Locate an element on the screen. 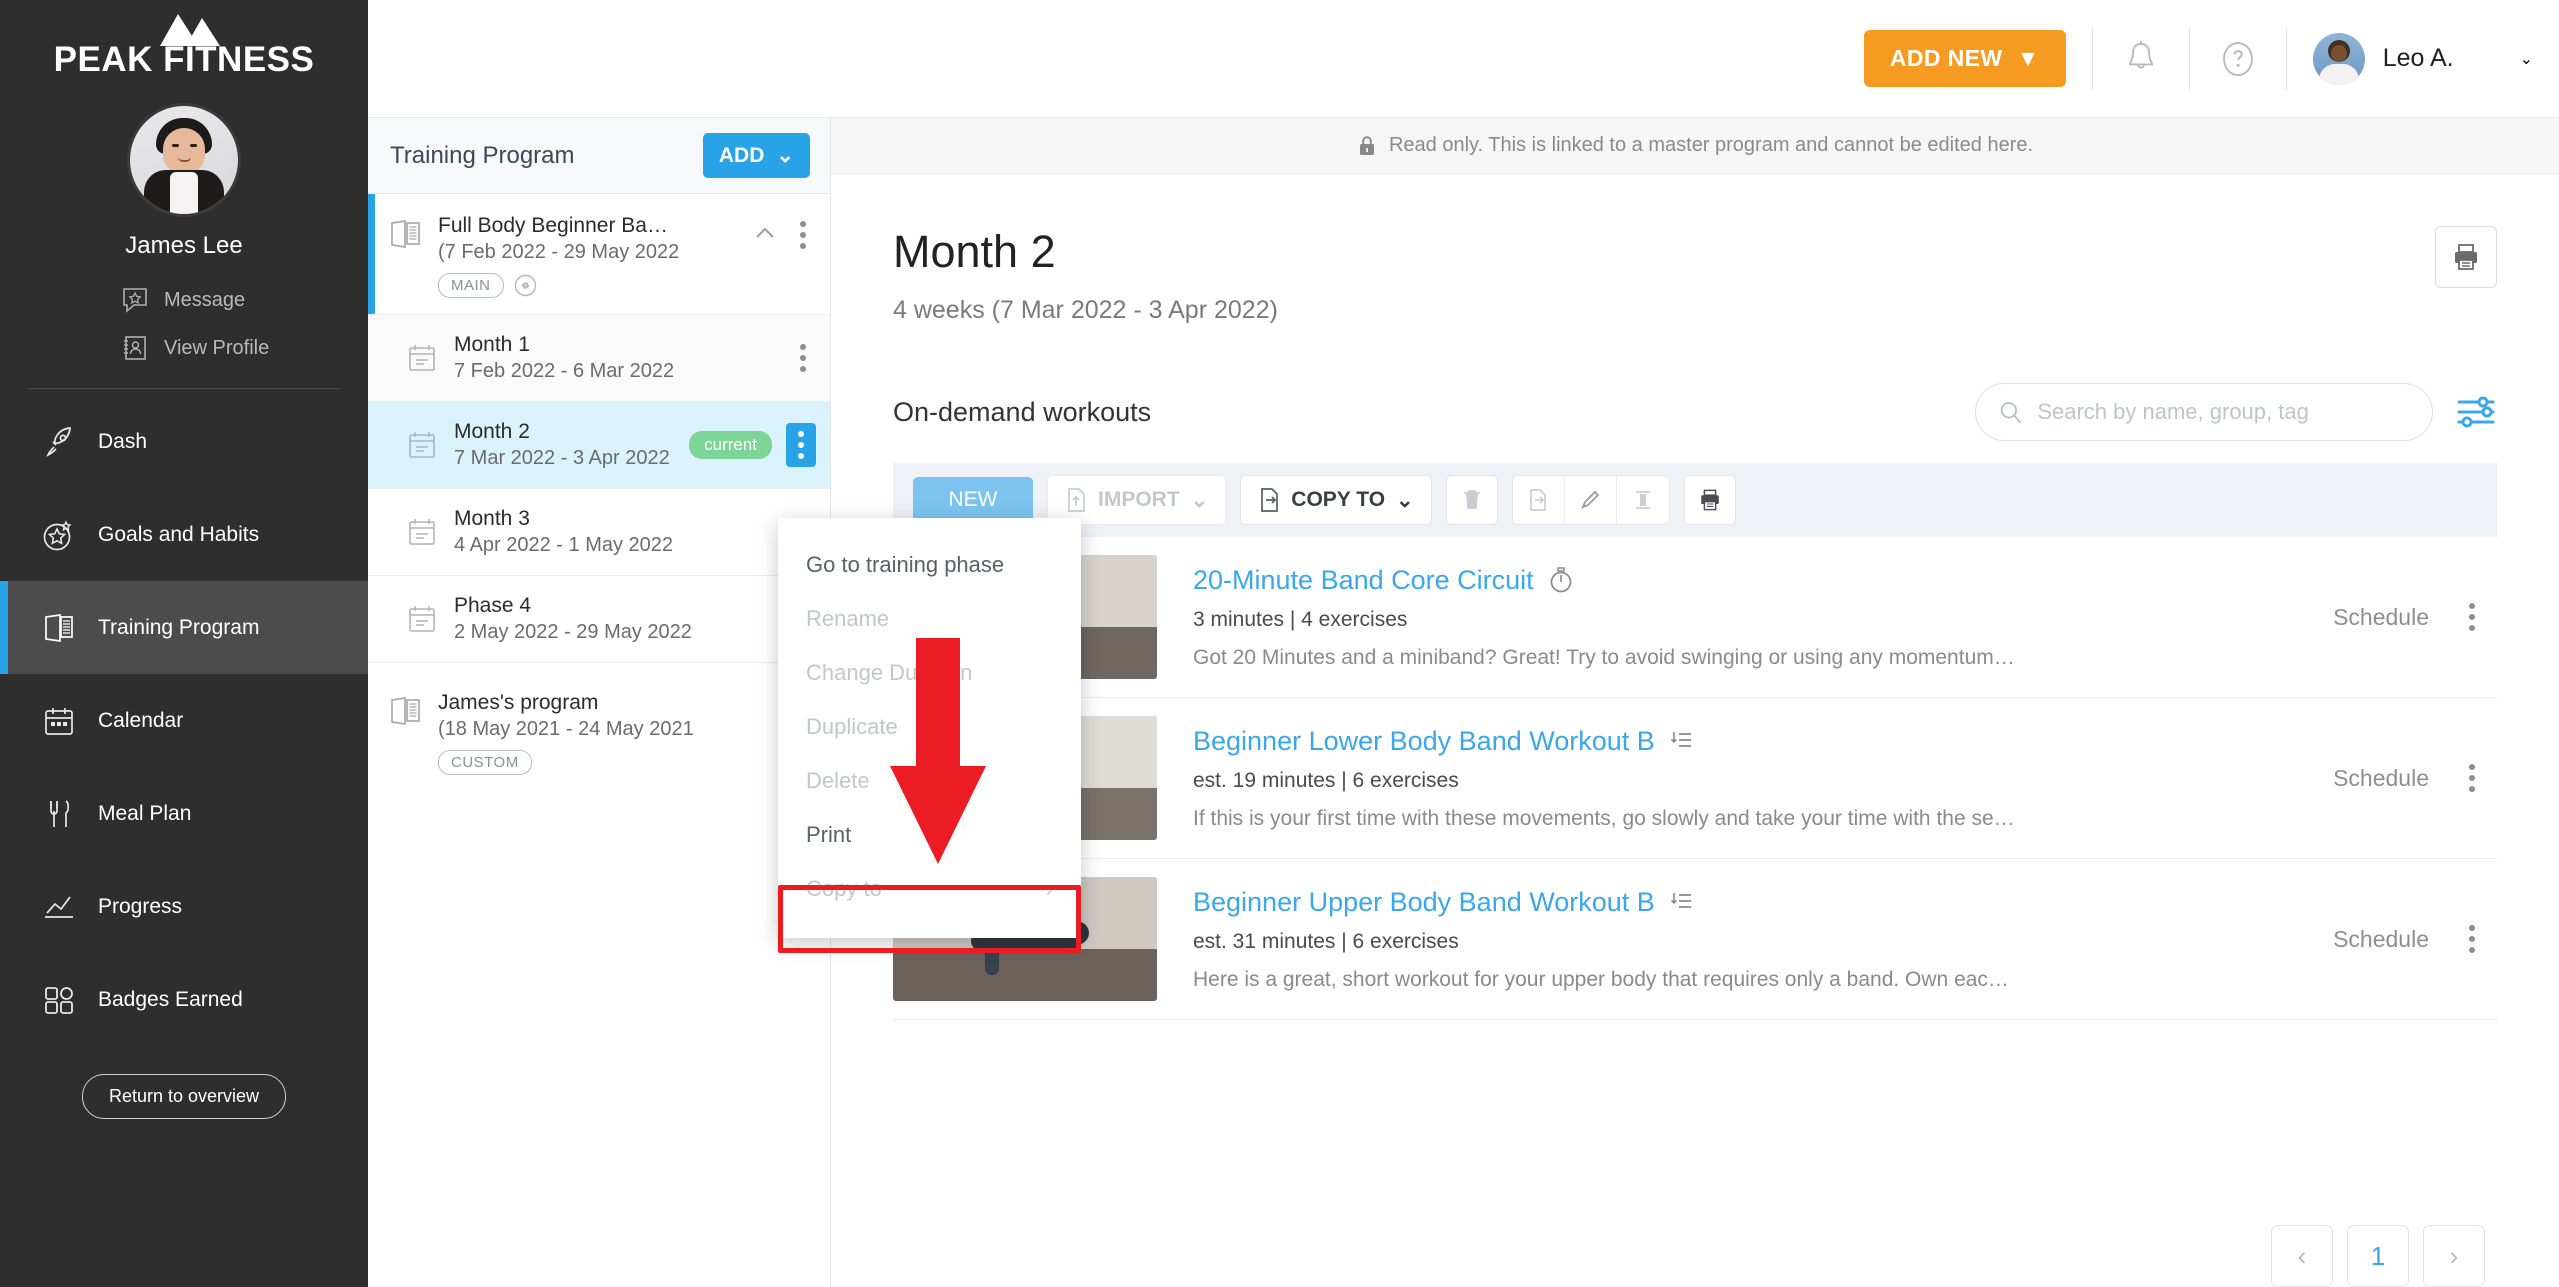 The width and height of the screenshot is (2559, 1287). pencil-icon is located at coordinates (1590, 499).